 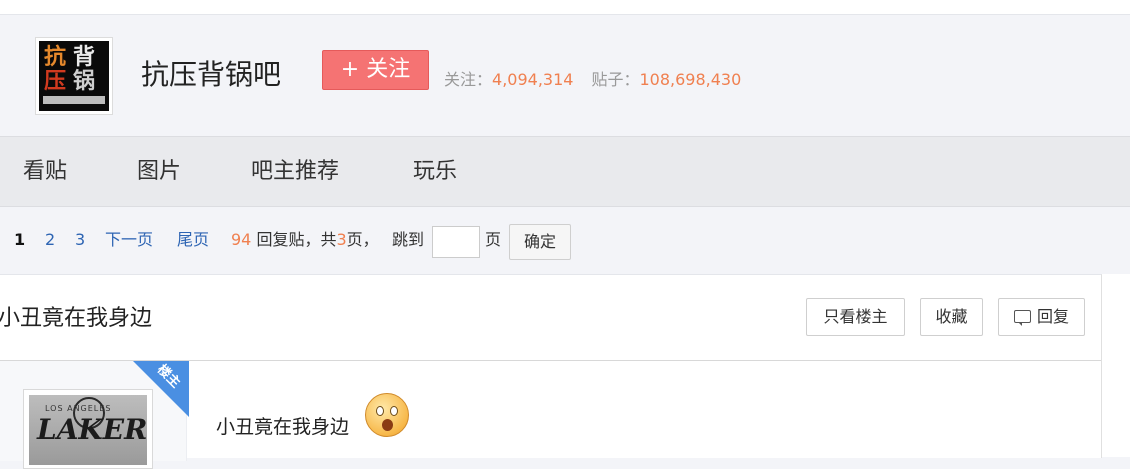 What do you see at coordinates (1041, 317) in the screenshot?
I see `reply-button: 回复` at bounding box center [1041, 317].